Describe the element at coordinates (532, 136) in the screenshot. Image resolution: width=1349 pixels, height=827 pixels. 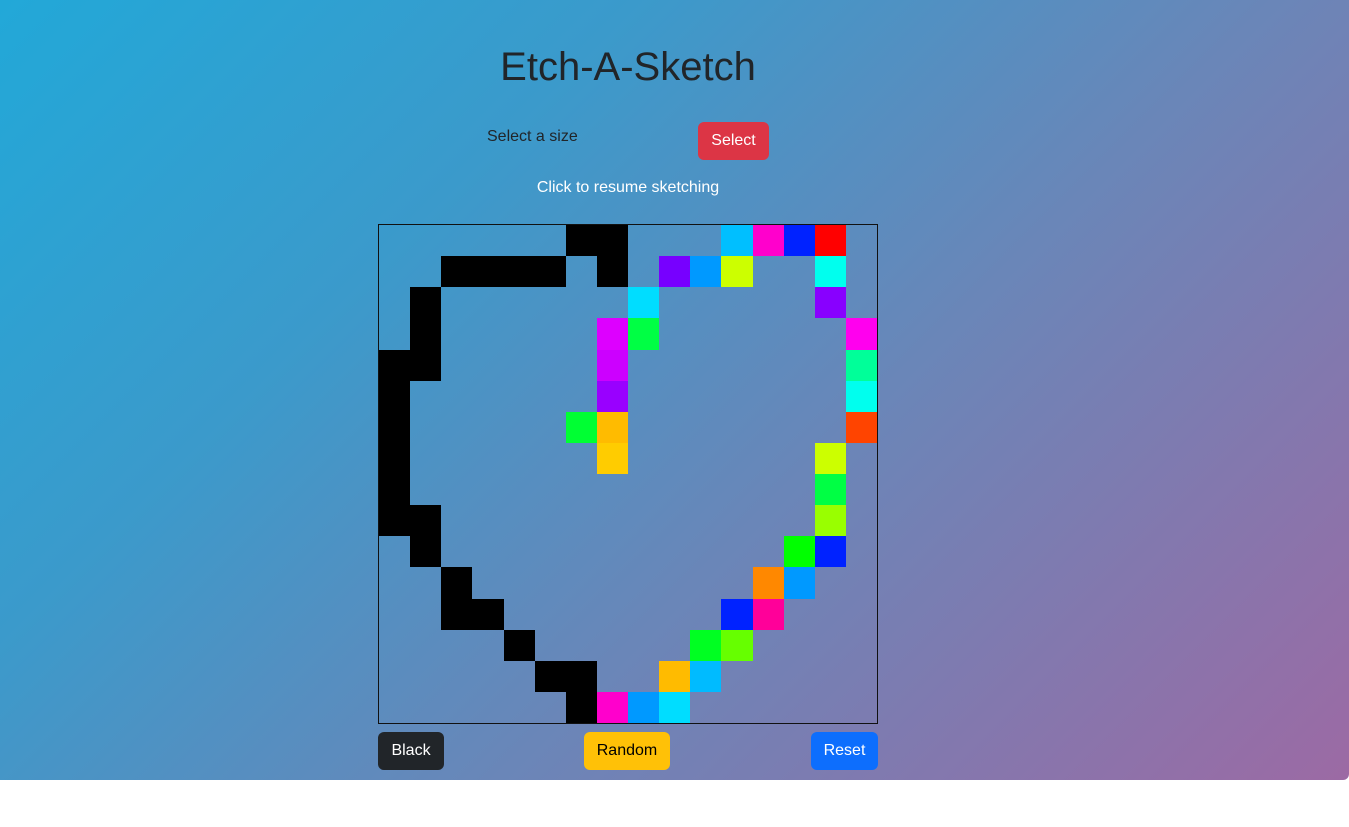
I see `size-label: Select a size` at that location.